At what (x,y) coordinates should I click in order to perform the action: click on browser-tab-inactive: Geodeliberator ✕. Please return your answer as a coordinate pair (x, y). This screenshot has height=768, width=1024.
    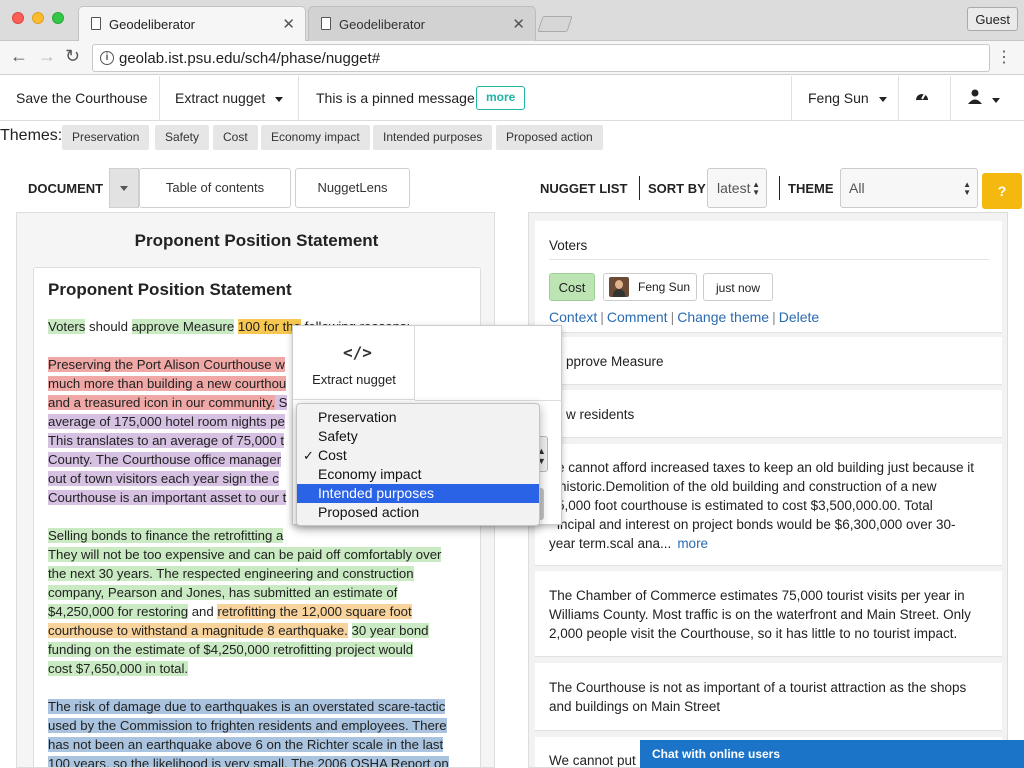
    Looking at the image, I should click on (422, 23).